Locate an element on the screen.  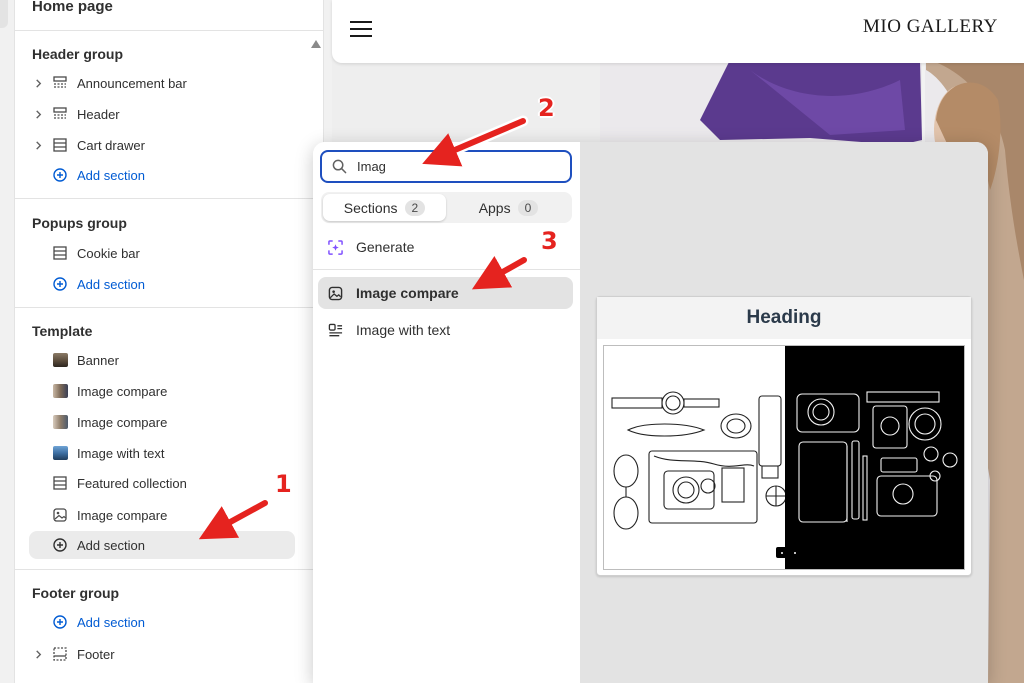
result-label: Image with text is located at coordinates (403, 330).